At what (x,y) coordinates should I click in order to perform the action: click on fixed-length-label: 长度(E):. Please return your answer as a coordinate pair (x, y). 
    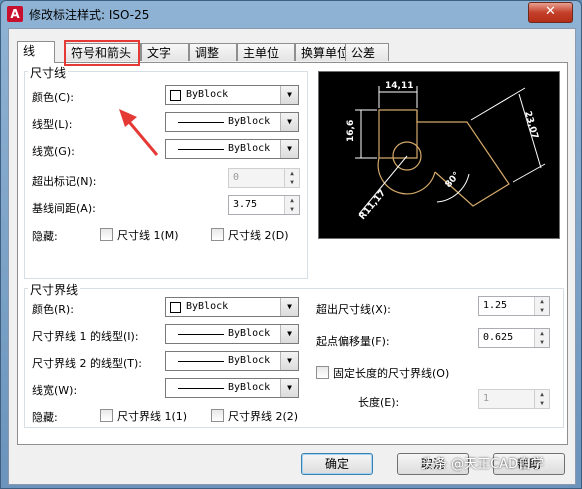
    Looking at the image, I should click on (379, 402).